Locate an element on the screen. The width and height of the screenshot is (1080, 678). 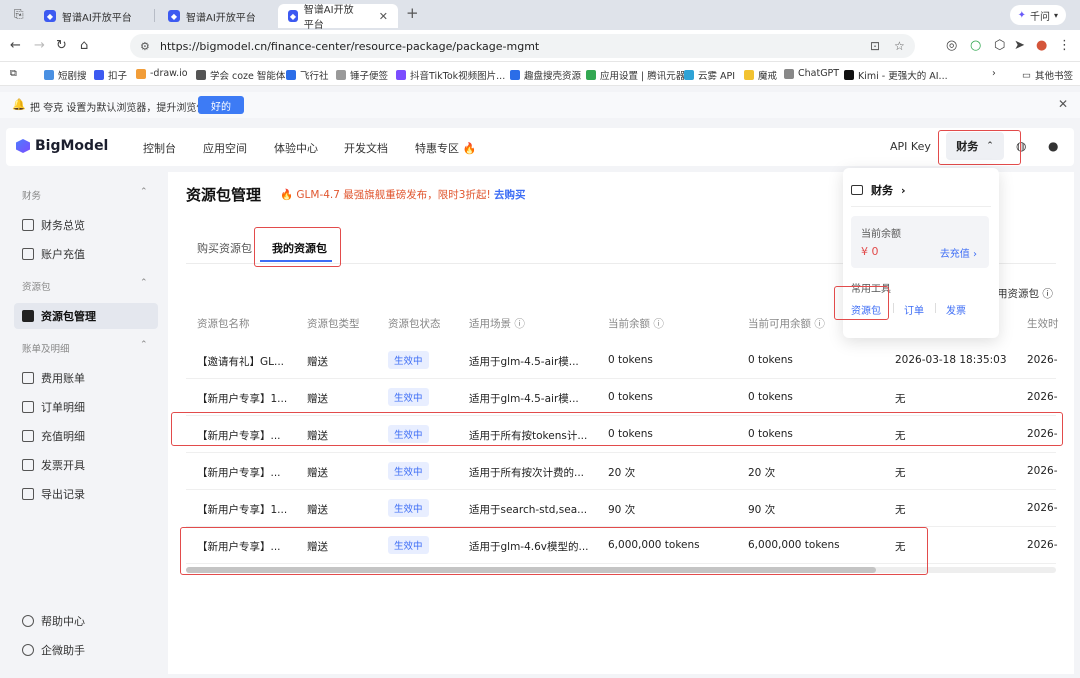
nav-app-space: 应用空间 is located at coordinates (225, 148).